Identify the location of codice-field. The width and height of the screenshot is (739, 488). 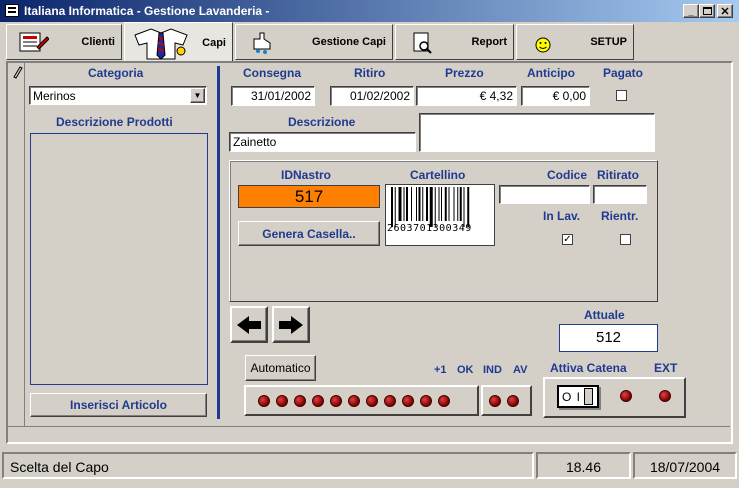
(544, 194).